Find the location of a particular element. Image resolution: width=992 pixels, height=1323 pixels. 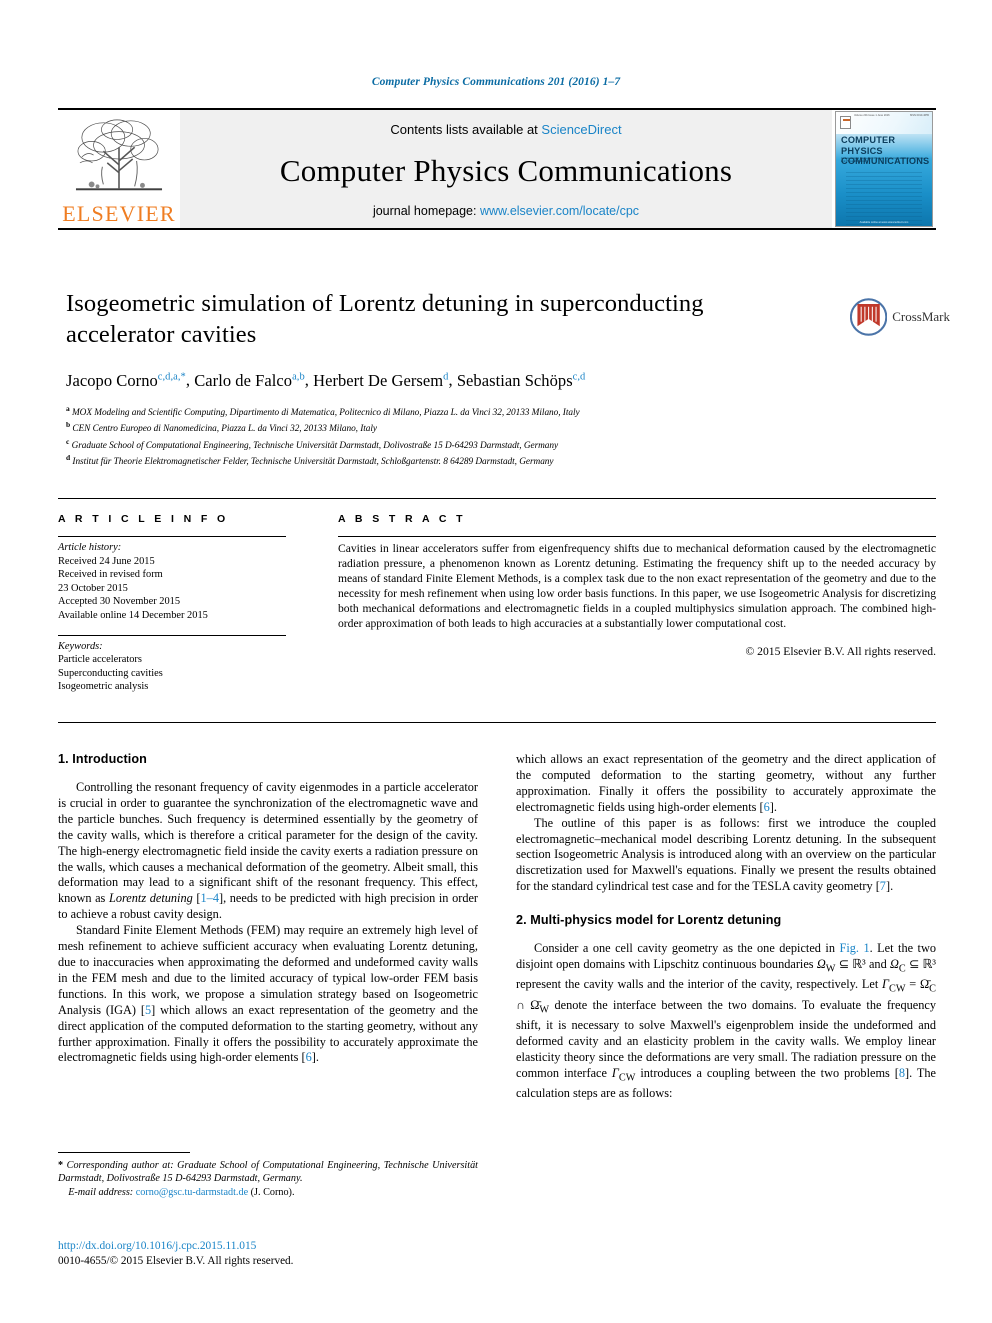

author-entry: Sebastian Schöpsc,d is located at coordinates (521, 380).